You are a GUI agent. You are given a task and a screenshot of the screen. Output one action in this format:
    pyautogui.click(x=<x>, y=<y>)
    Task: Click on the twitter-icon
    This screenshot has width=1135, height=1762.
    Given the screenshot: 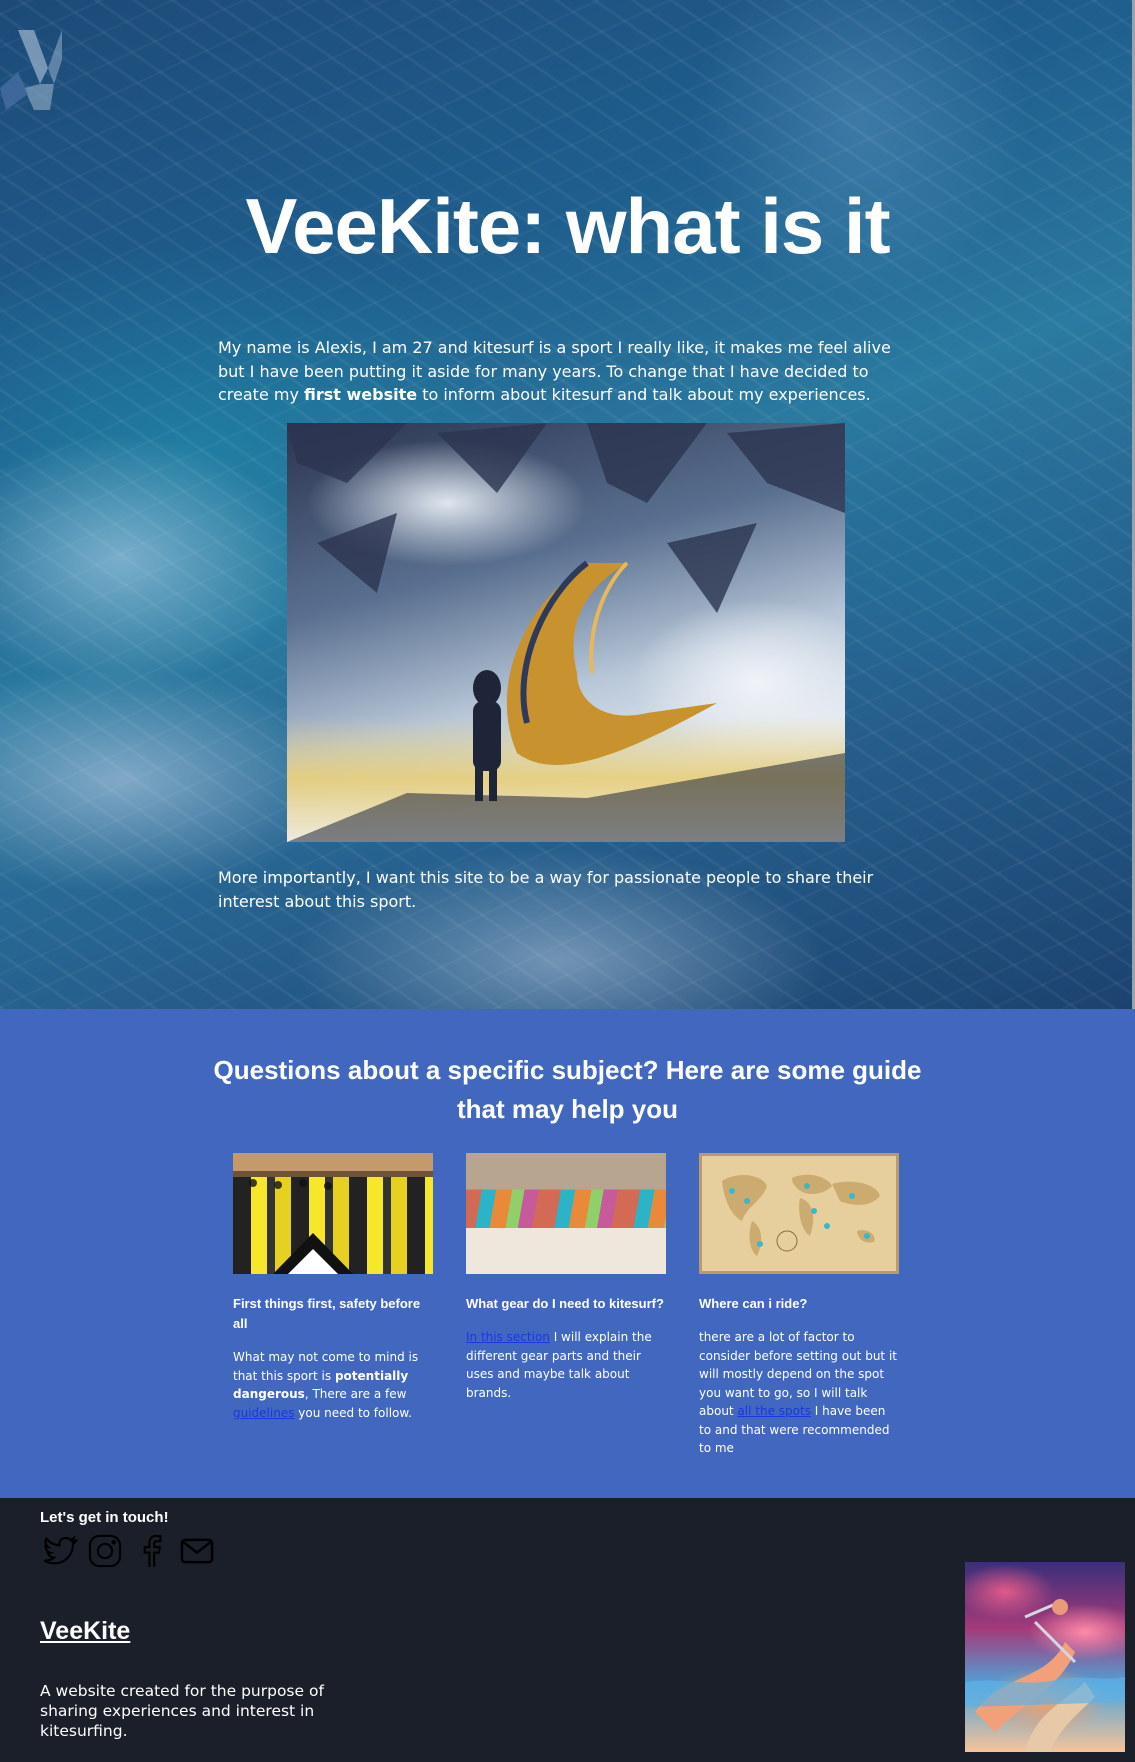 What is the action you would take?
    pyautogui.click(x=59, y=1551)
    